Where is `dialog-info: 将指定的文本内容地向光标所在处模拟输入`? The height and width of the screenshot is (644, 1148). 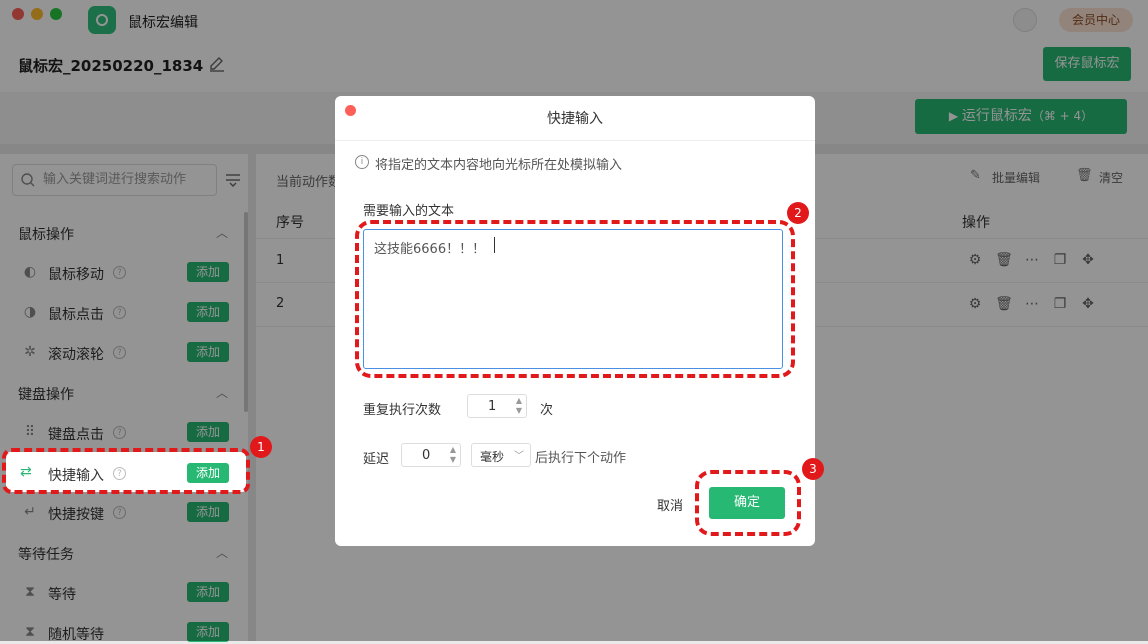
dialog-info: 将指定的文本内容地向光标所在处模拟输入 is located at coordinates (499, 165).